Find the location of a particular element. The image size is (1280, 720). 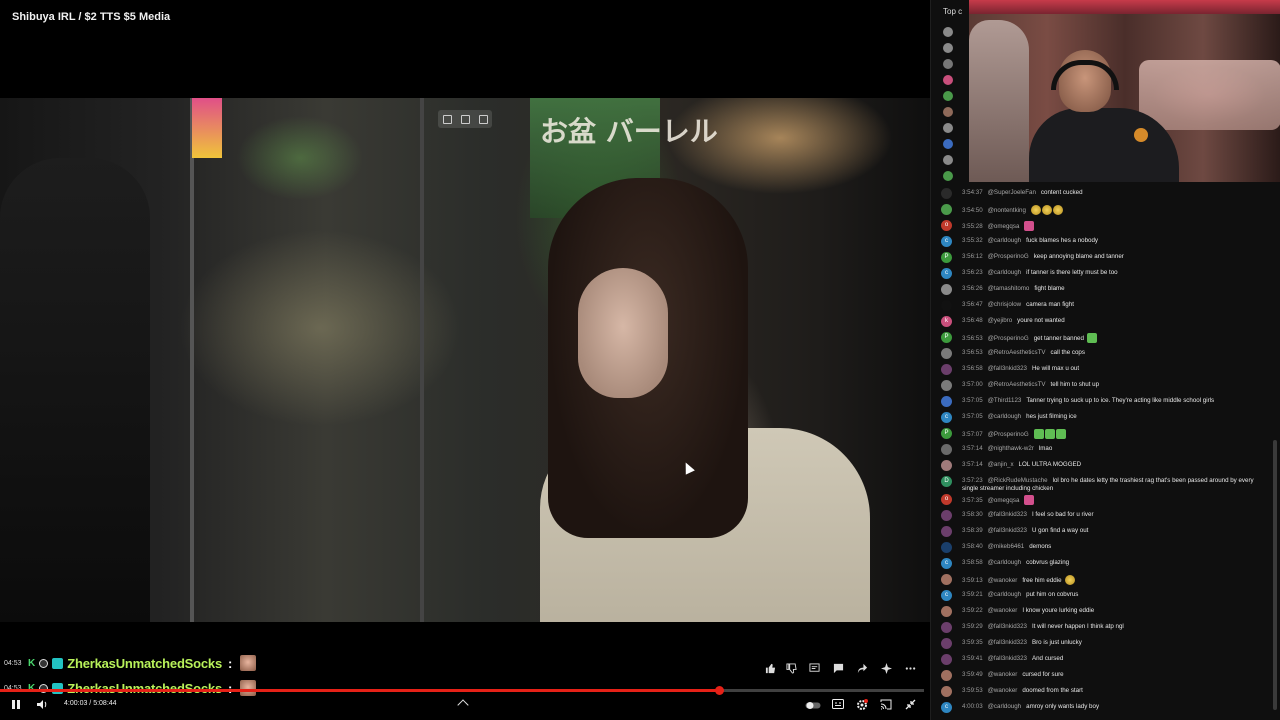

sparkle-icon is located at coordinates (886, 670).